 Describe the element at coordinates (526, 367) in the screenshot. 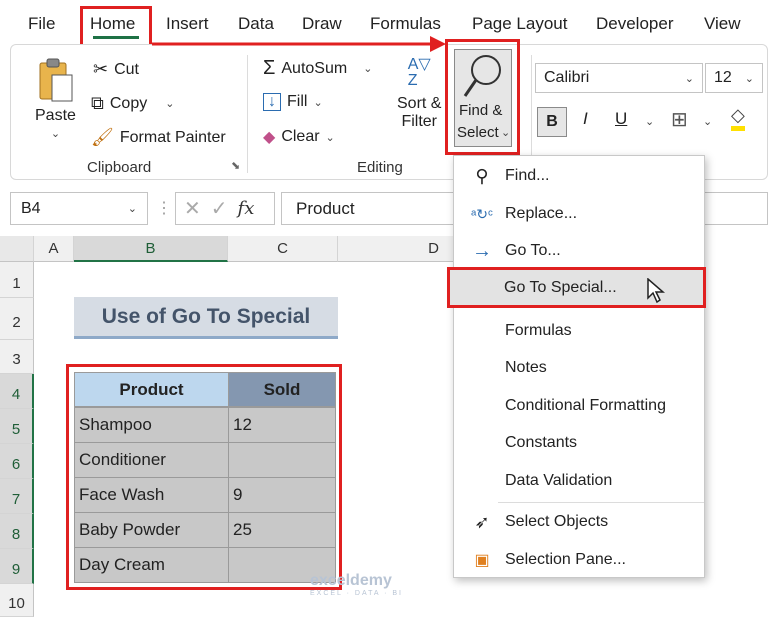

I see `menu-item-label: Notes` at that location.